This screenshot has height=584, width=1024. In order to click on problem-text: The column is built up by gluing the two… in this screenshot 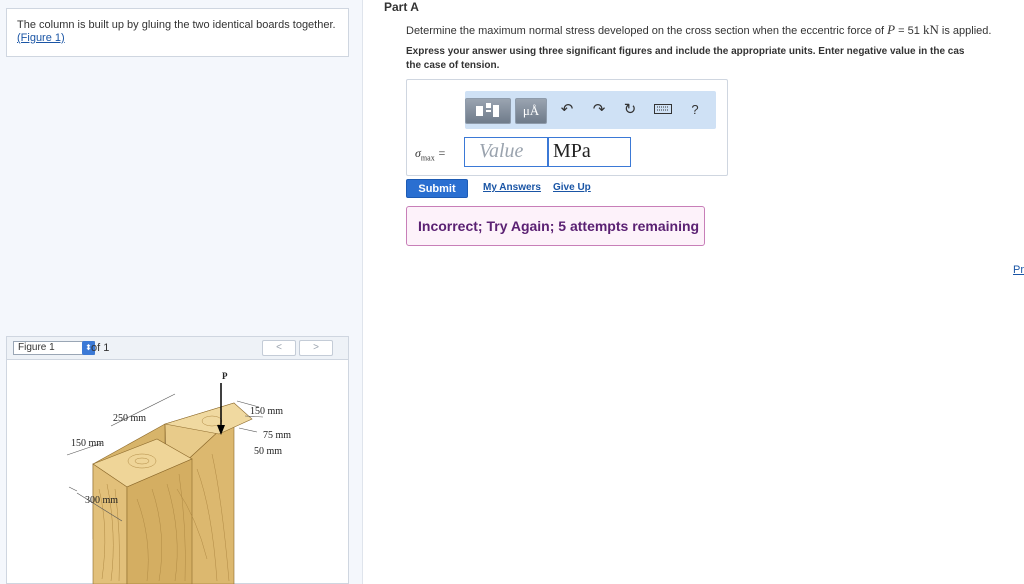, I will do `click(176, 25)`.